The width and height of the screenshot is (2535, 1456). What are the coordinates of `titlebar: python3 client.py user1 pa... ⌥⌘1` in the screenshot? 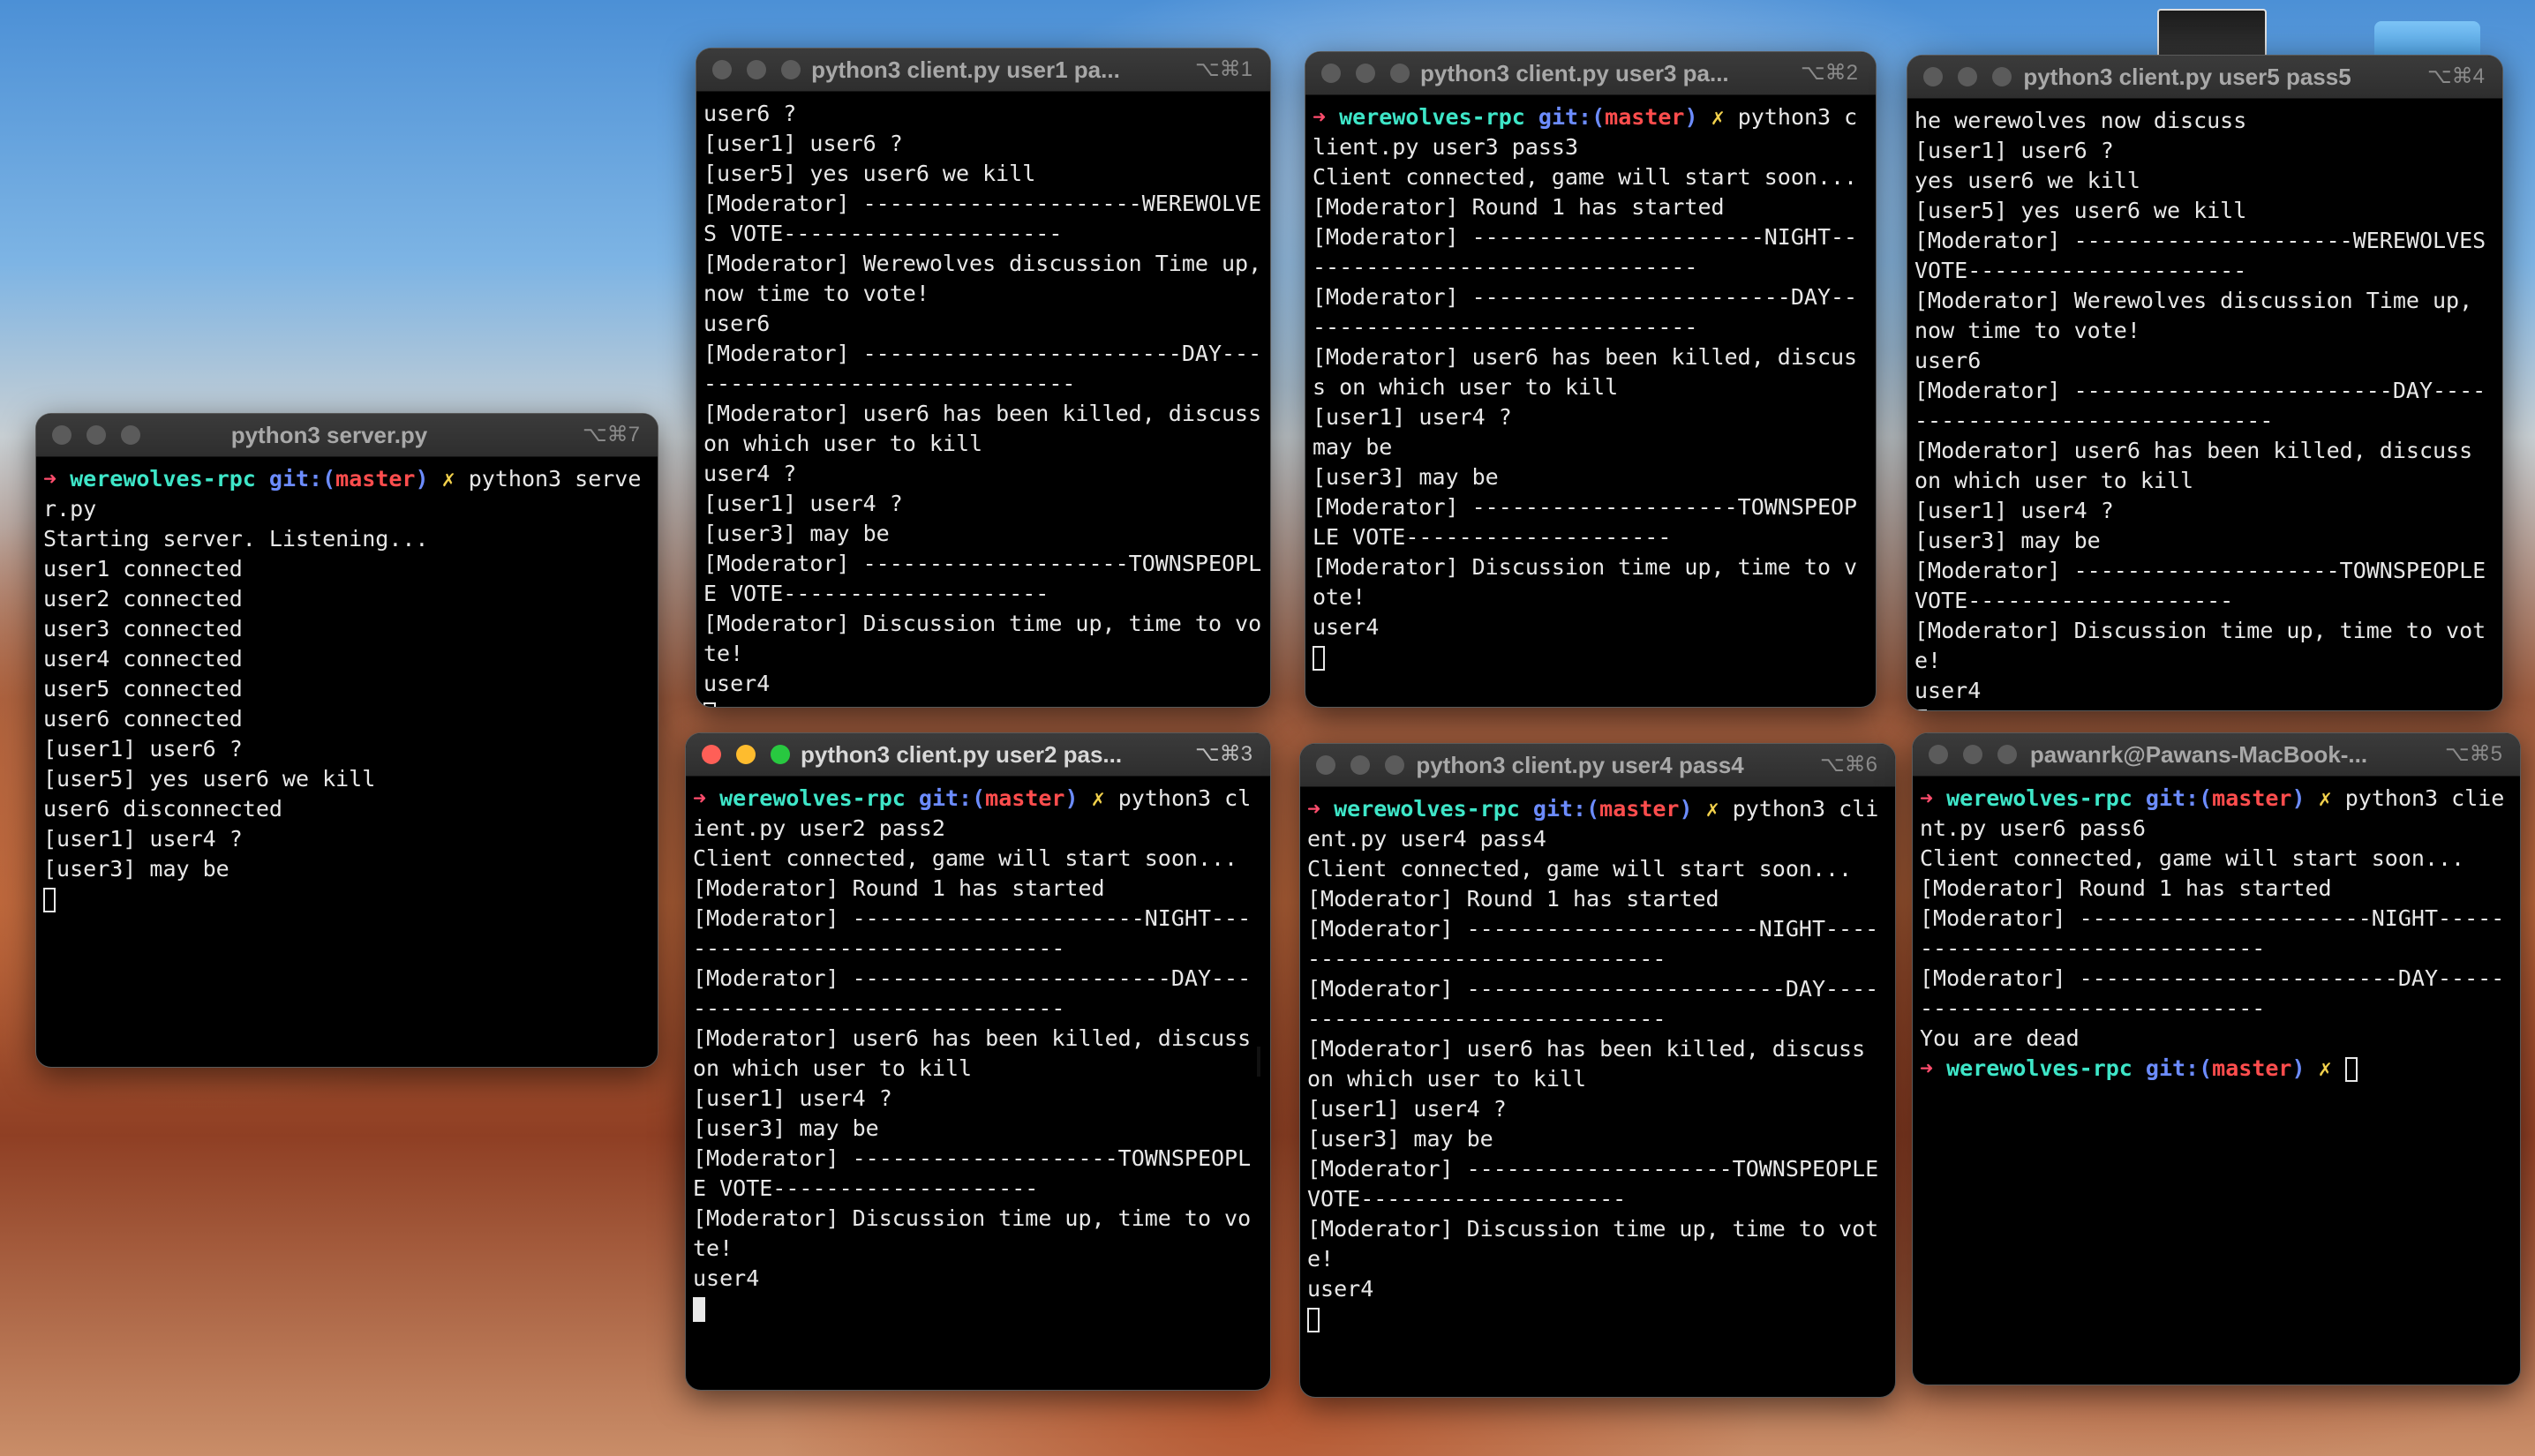 It's located at (983, 70).